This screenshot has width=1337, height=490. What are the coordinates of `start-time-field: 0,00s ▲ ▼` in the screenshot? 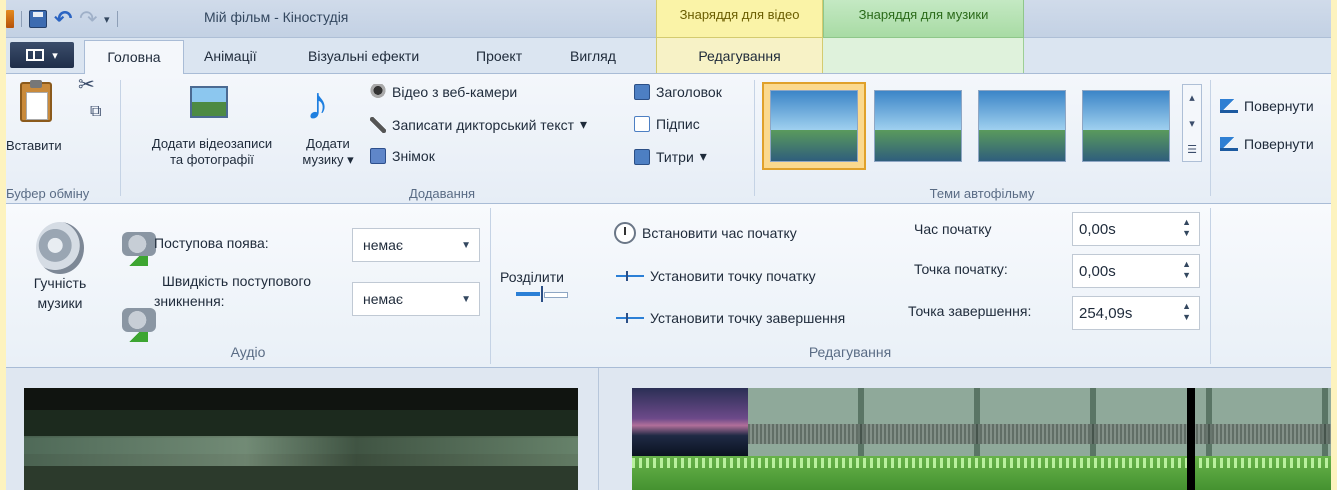 It's located at (1136, 229).